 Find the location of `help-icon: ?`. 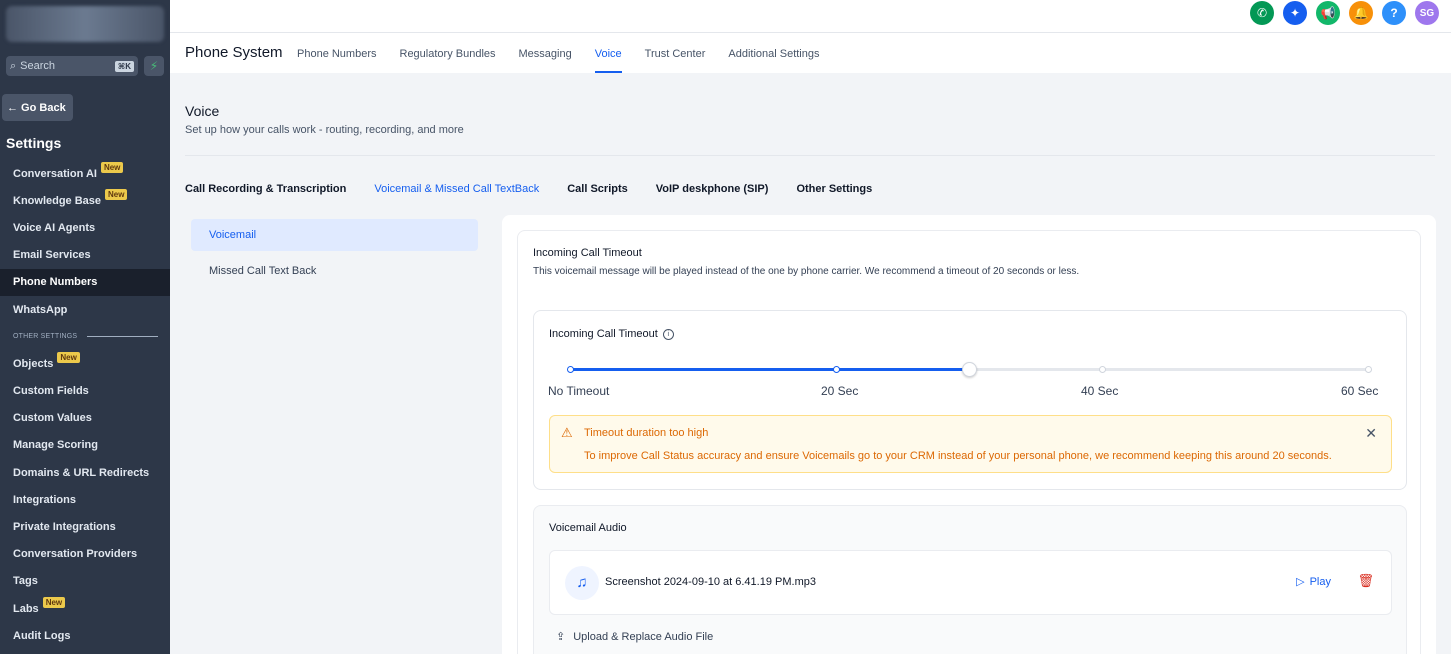

help-icon: ? is located at coordinates (1394, 13).